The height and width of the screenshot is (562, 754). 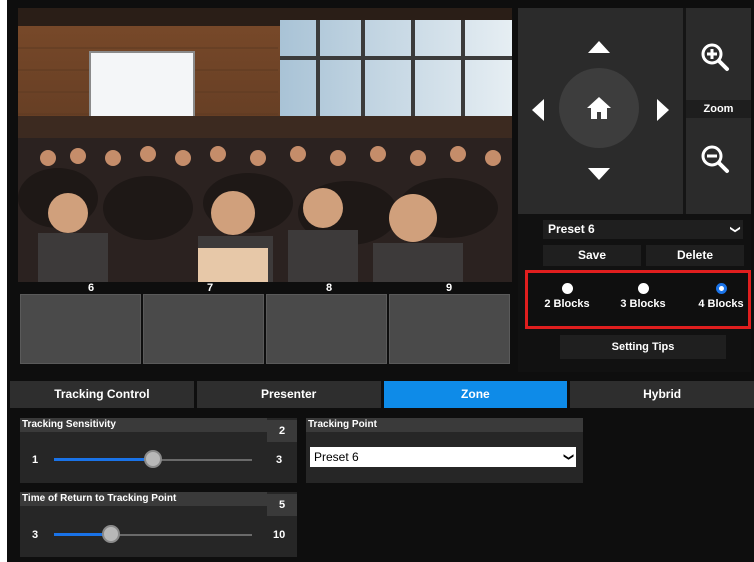 I want to click on return-time-slider-thumb, so click(x=110, y=534).